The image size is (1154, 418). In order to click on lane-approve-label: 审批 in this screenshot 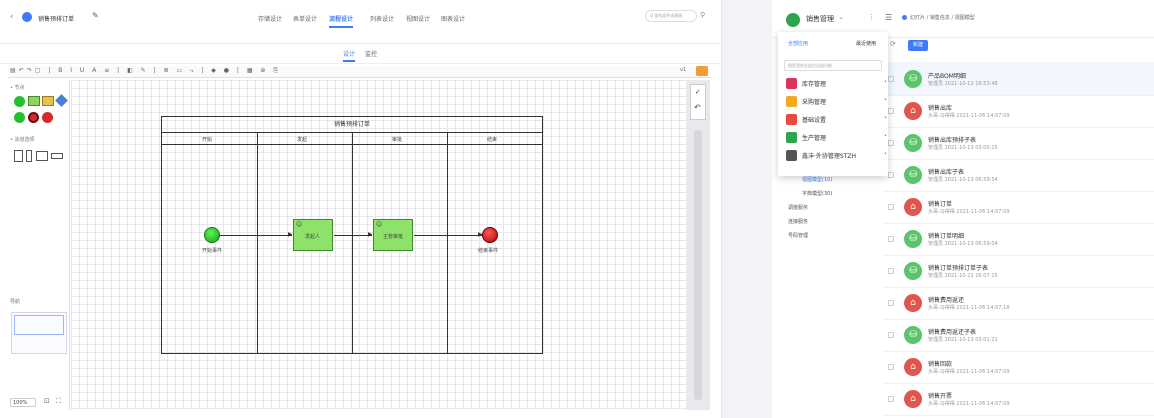, I will do `click(397, 140)`.